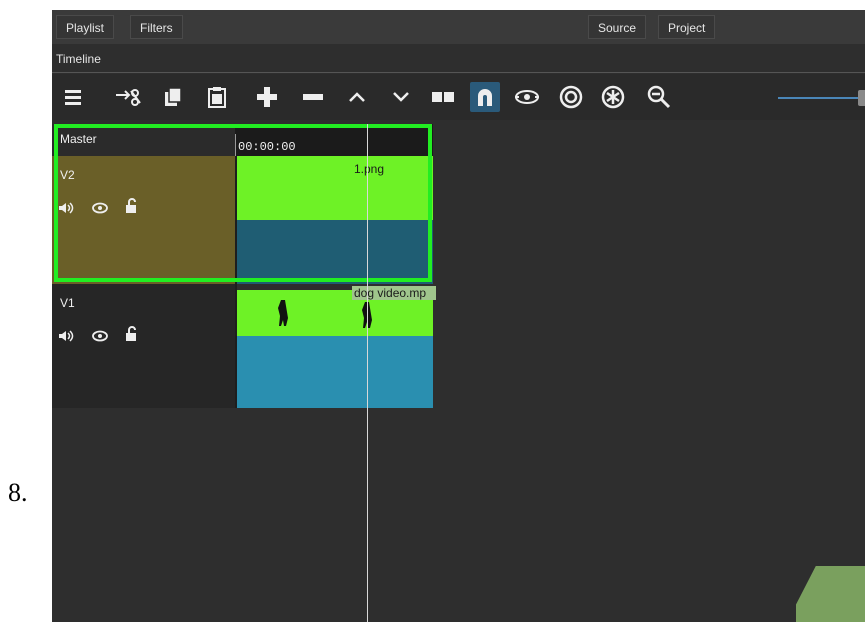  Describe the element at coordinates (659, 97) in the screenshot. I see `zoom-out-icon` at that location.